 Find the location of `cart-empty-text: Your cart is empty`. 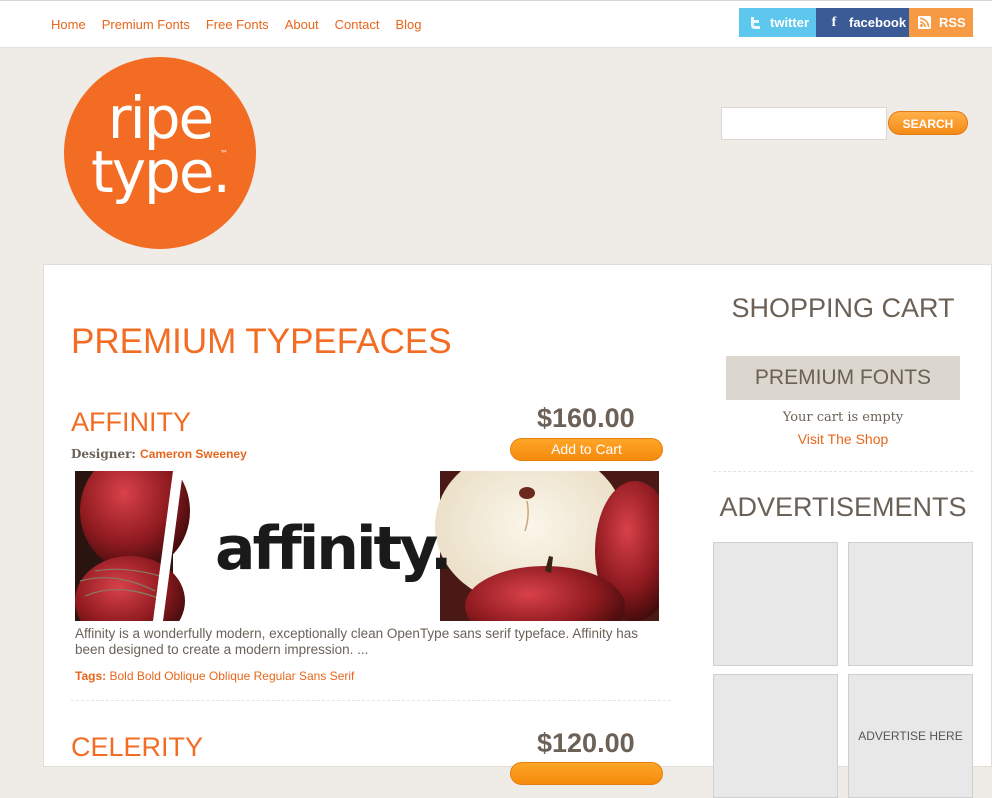

cart-empty-text: Your cart is empty is located at coordinates (843, 417).